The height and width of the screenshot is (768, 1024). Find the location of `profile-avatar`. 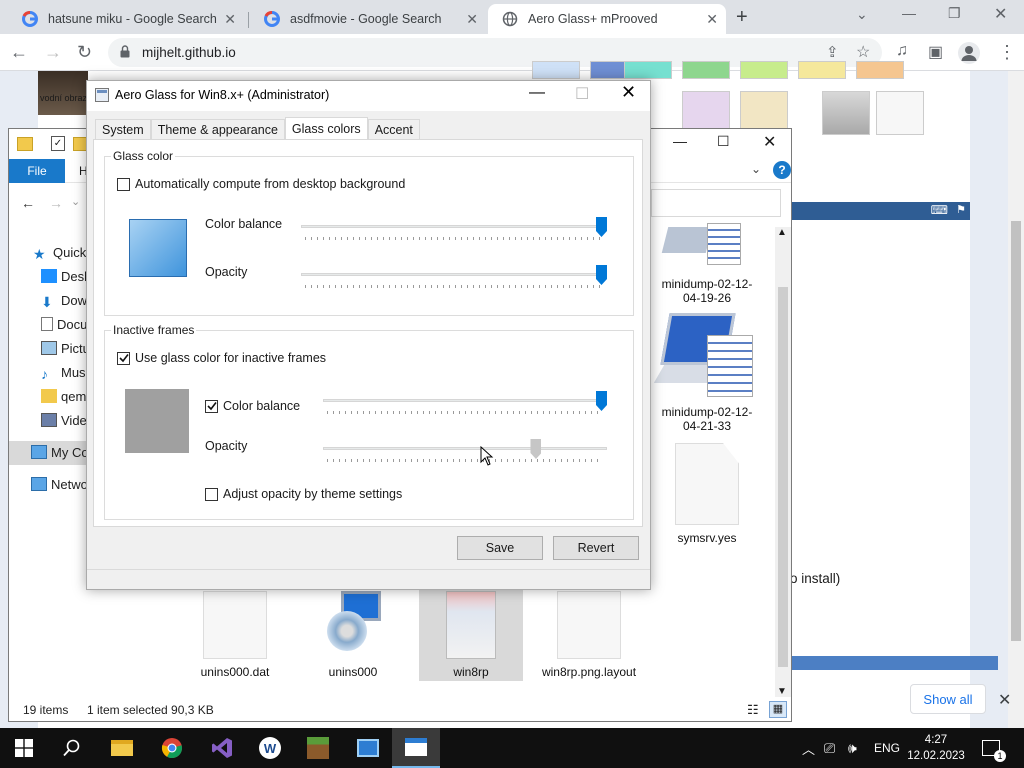

profile-avatar is located at coordinates (969, 53).